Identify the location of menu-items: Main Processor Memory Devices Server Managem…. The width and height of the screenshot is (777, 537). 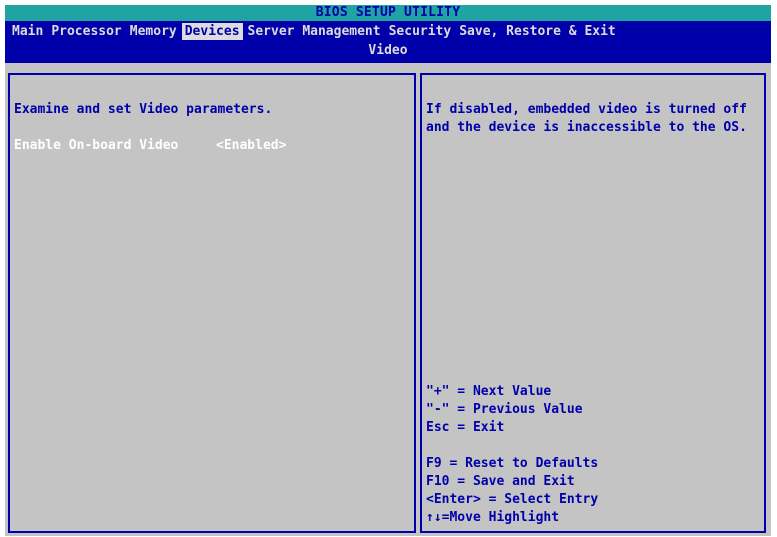
(315, 31).